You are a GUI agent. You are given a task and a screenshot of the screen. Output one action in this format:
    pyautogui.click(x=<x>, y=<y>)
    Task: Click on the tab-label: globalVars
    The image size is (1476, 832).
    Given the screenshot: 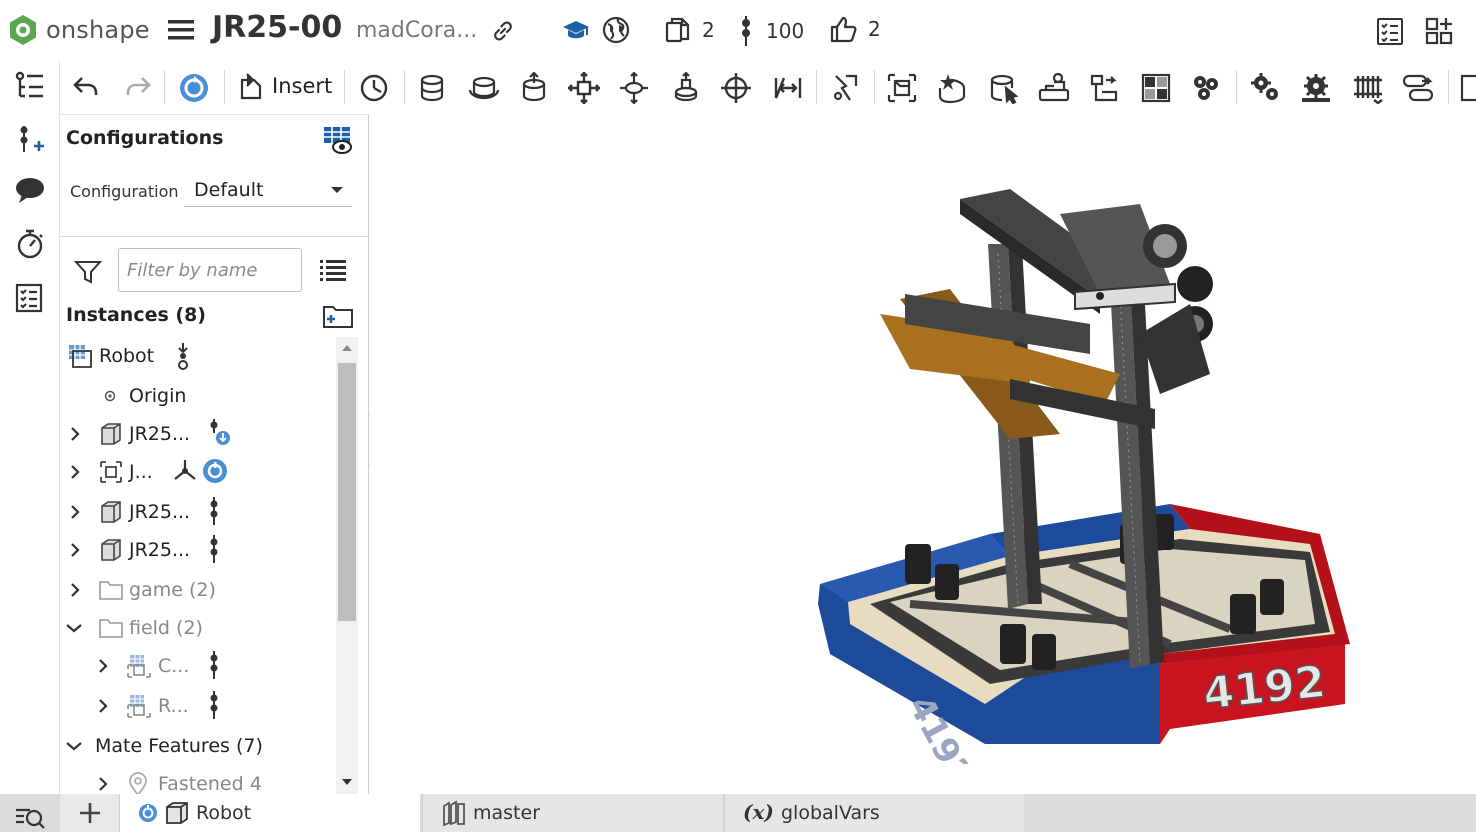 What is the action you would take?
    pyautogui.click(x=830, y=813)
    